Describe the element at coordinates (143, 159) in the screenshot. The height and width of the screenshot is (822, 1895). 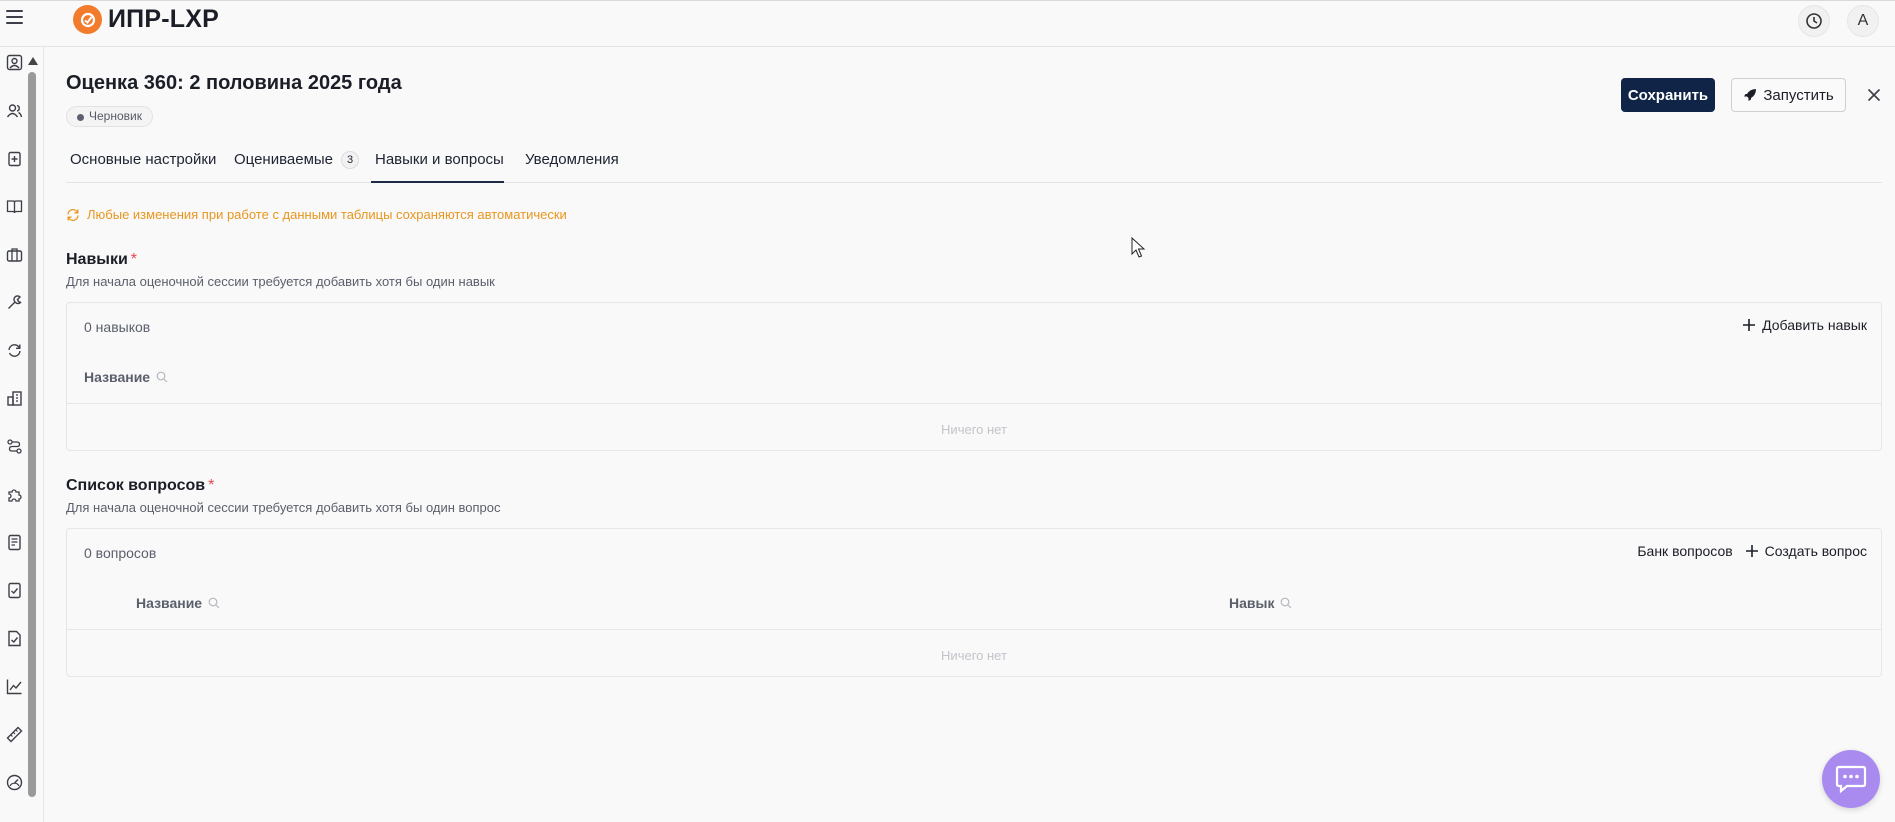
I see `tab-label: Основные настройки` at that location.